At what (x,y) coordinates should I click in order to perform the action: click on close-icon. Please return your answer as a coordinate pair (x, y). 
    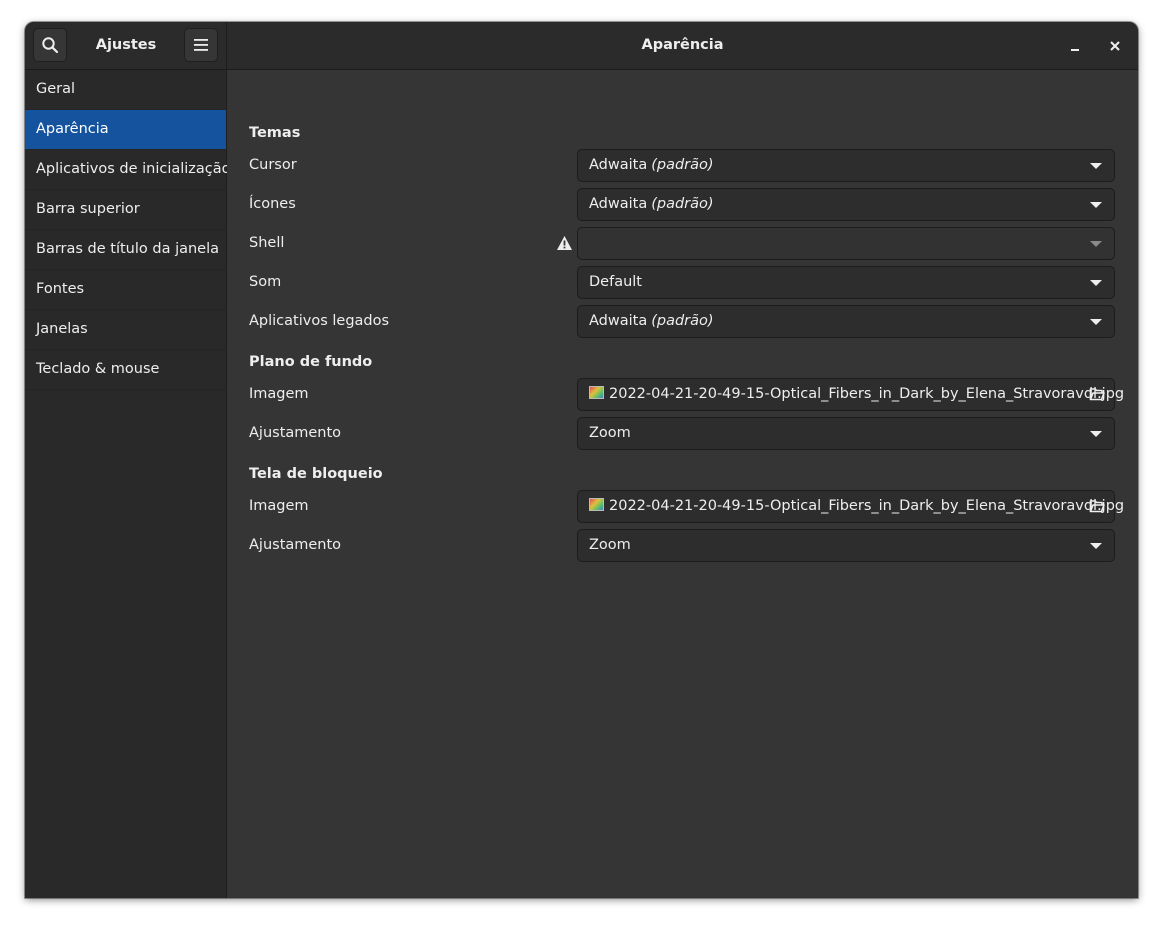
    Looking at the image, I should click on (1115, 46).